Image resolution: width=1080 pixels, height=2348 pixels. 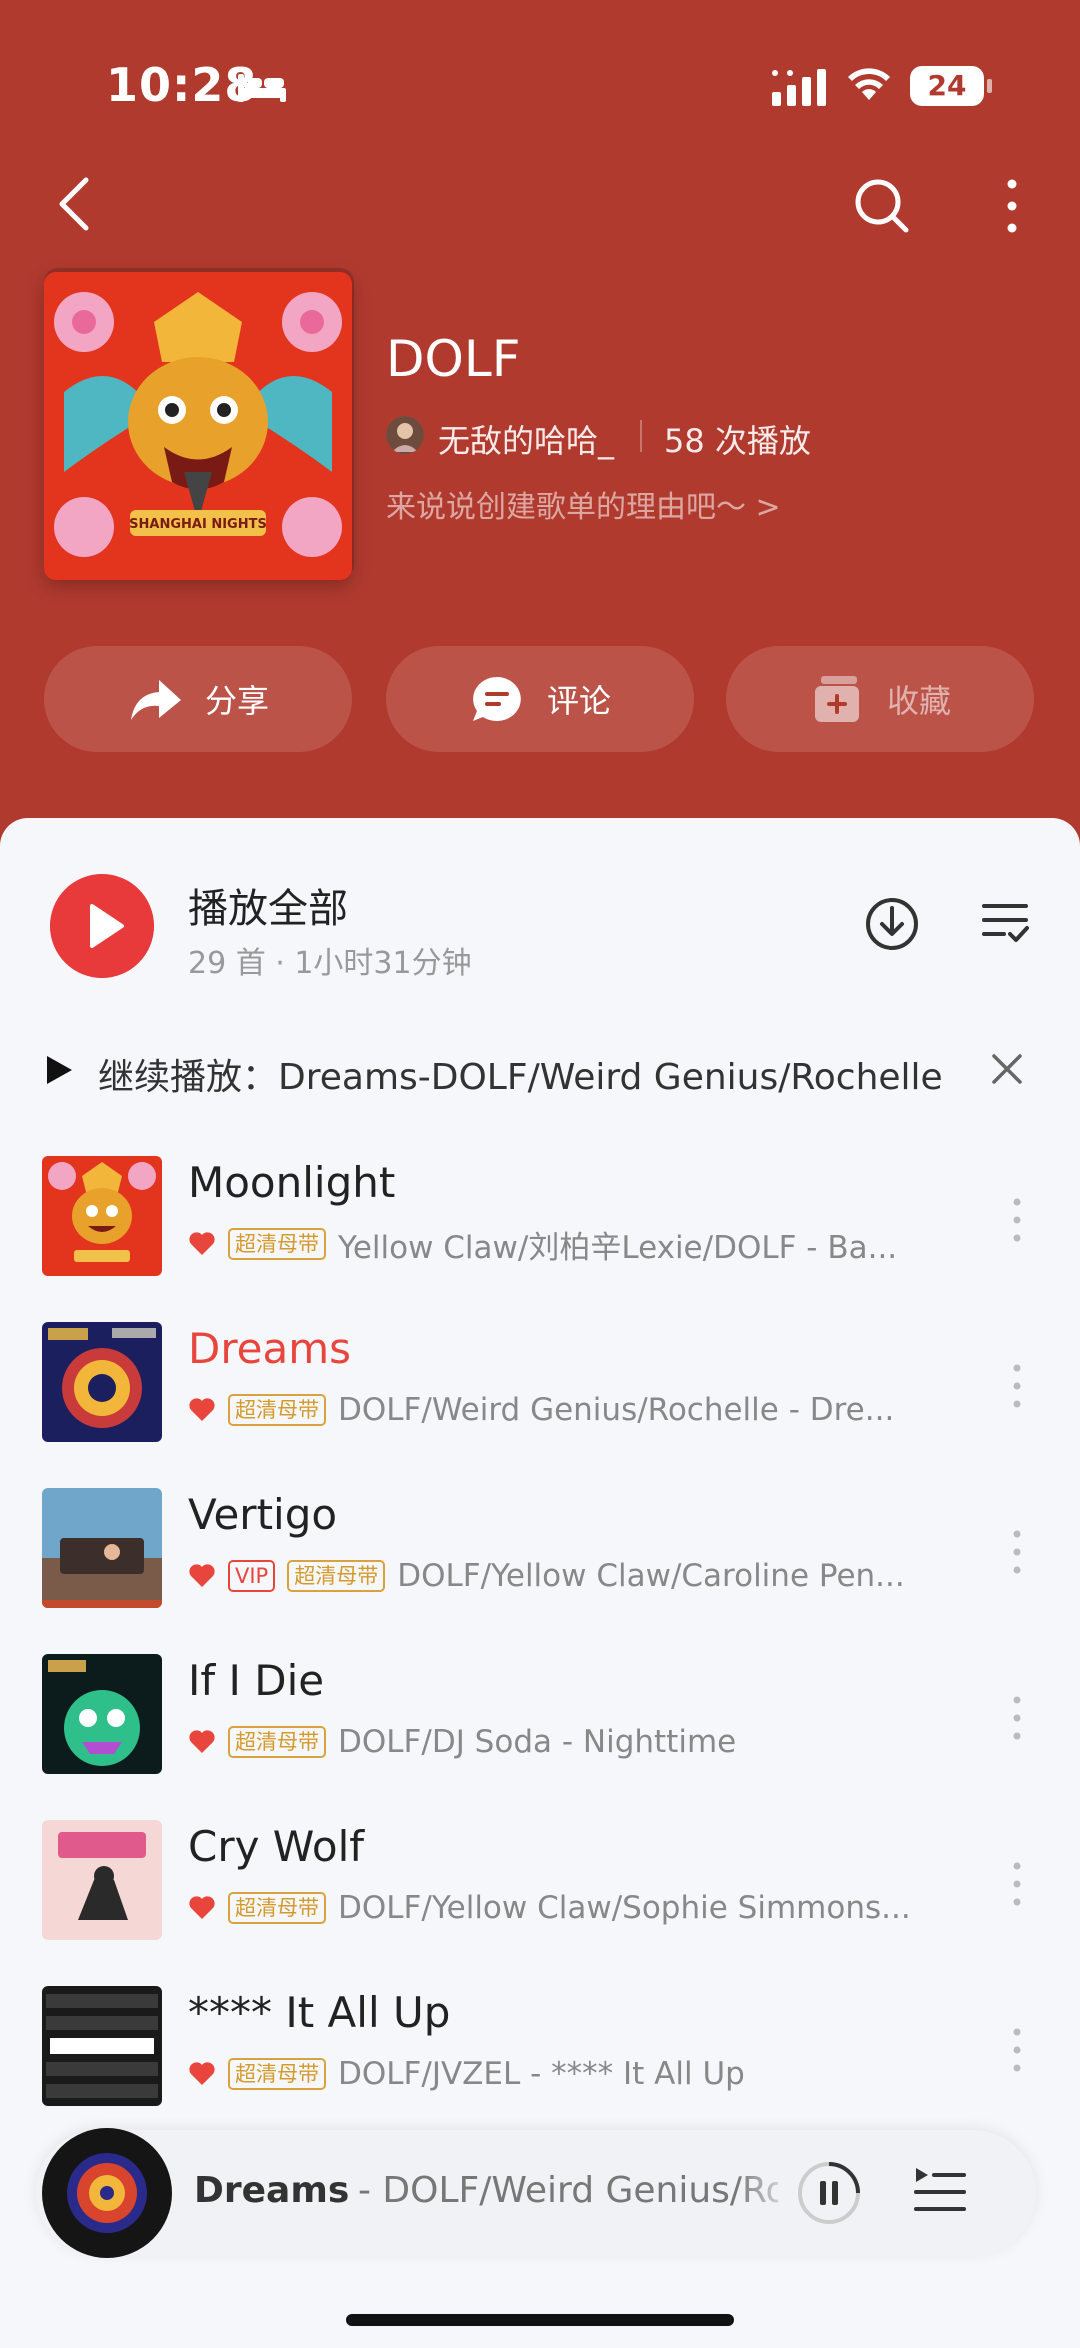 What do you see at coordinates (102, 926) in the screenshot?
I see `play-all-button` at bounding box center [102, 926].